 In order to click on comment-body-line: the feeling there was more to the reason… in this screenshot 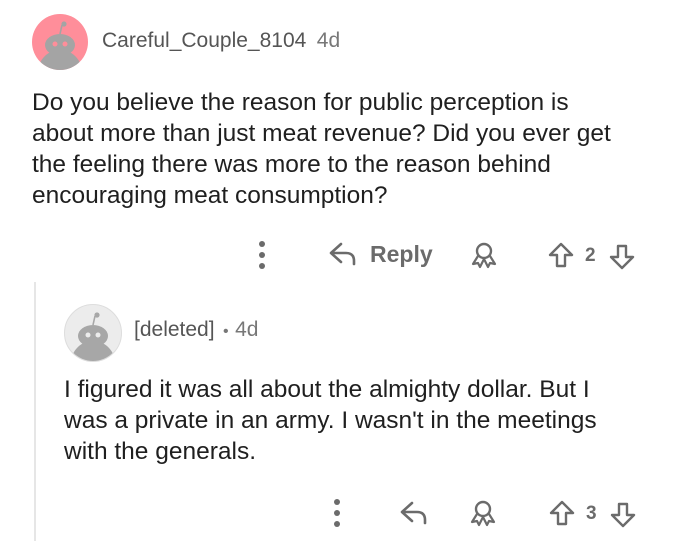, I will do `click(291, 164)`.